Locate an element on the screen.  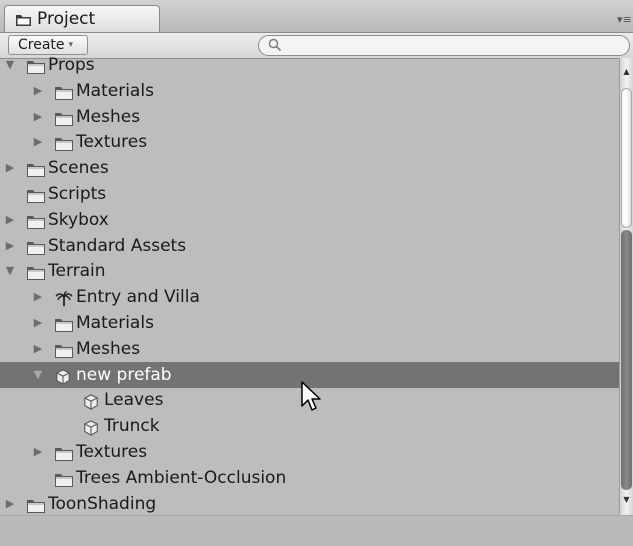
tree-row: ▶ Scenes is located at coordinates (309, 168).